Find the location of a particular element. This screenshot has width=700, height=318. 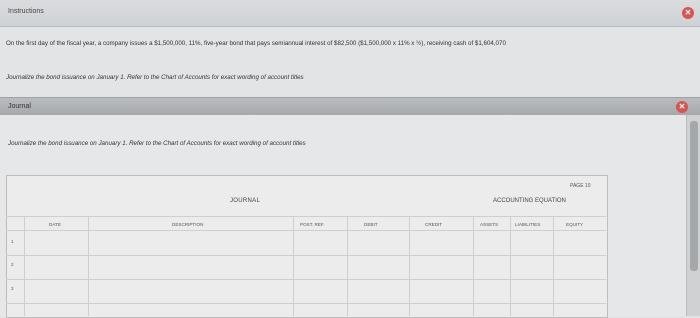

journal-heading: JOURNAL is located at coordinates (245, 201).